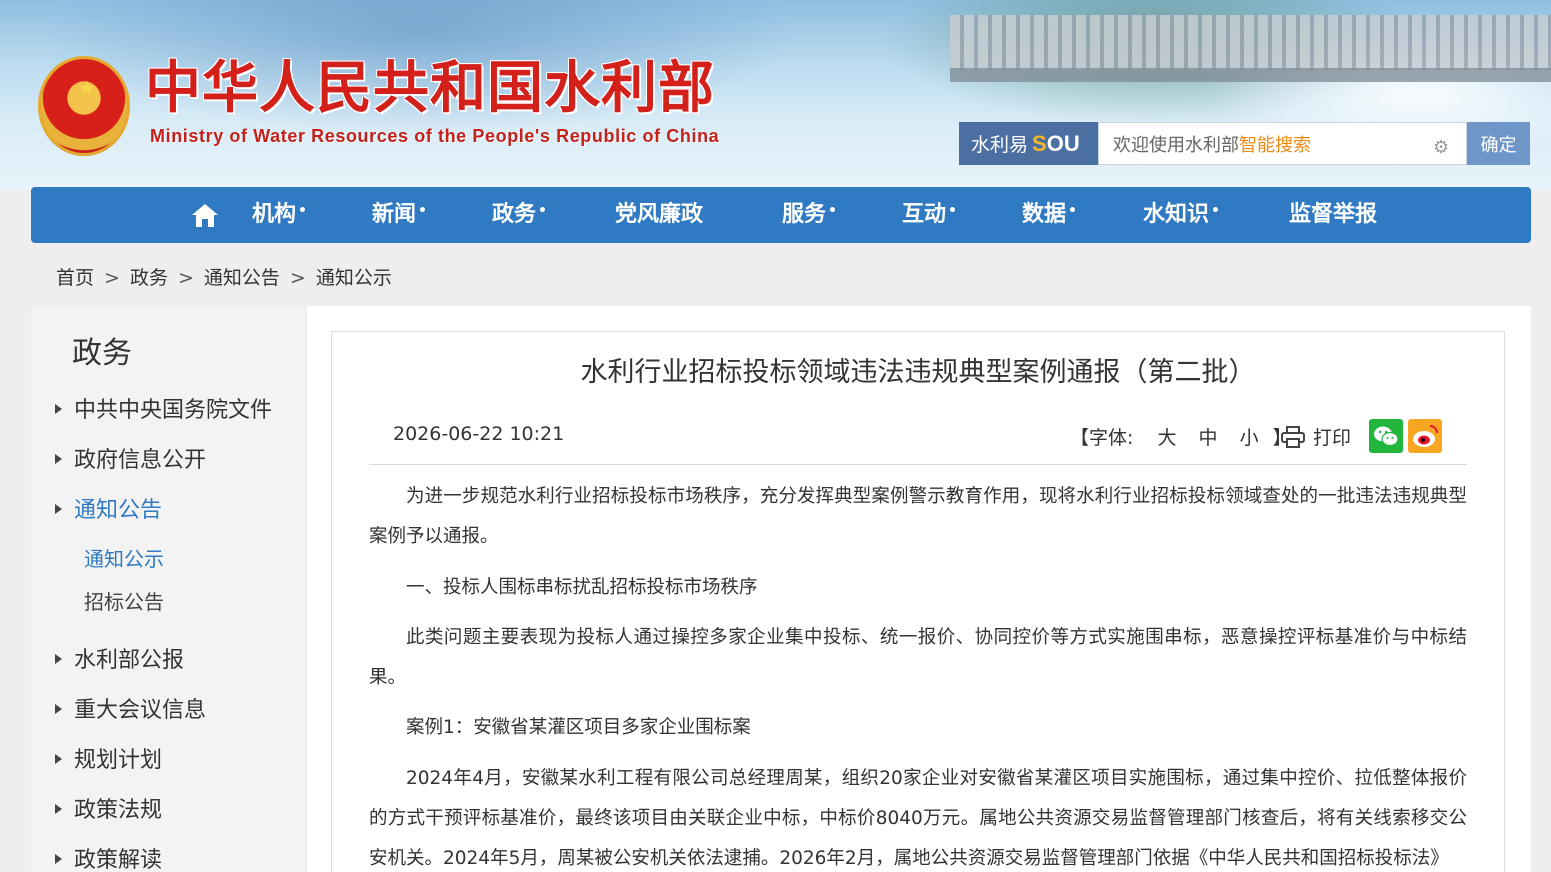 This screenshot has width=1551, height=872. I want to click on sidebar-item-label: 政府信息公开, so click(140, 460).